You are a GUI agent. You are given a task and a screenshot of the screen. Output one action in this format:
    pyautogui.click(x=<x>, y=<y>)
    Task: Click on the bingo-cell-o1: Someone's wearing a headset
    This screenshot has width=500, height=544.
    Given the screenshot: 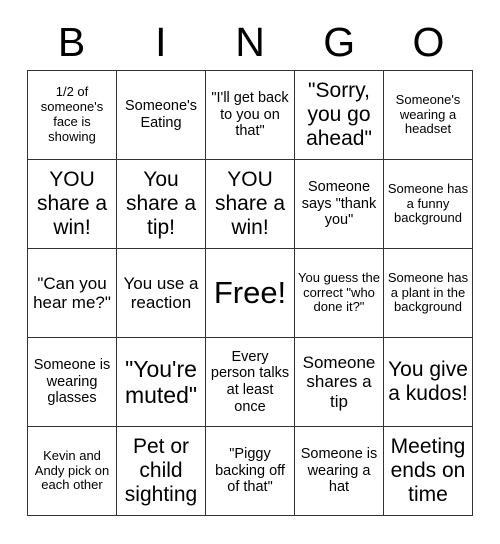 What is the action you would take?
    pyautogui.click(x=428, y=115)
    